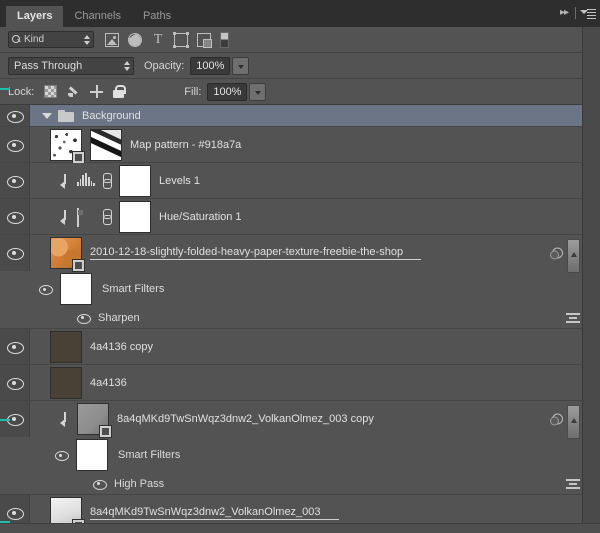  I want to click on visibility-toggle-background-group, so click(15, 115).